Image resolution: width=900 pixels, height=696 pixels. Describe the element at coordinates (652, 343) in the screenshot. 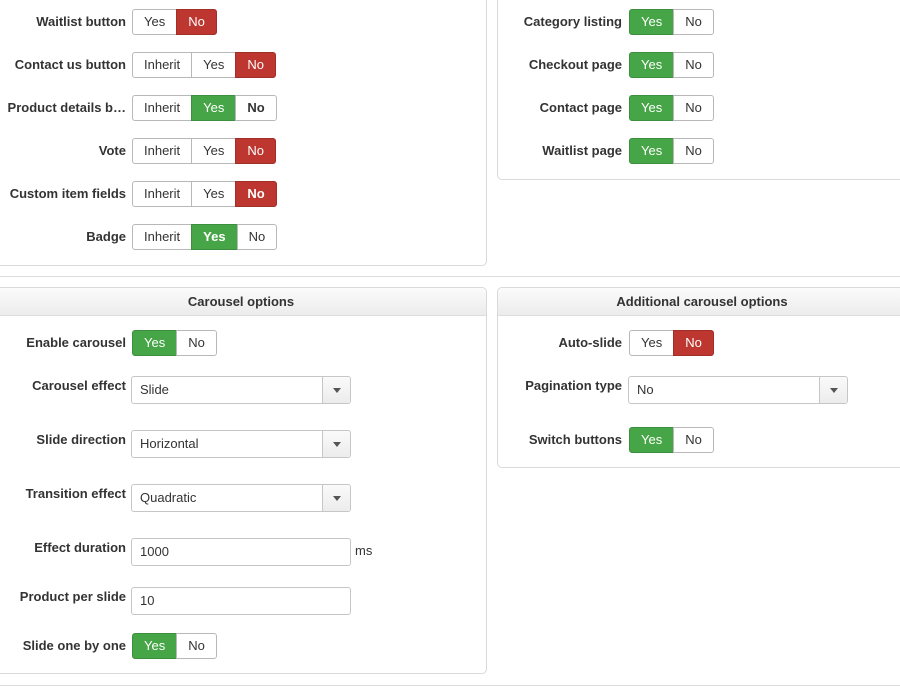

I see `auto-slide-yes: Yes` at that location.